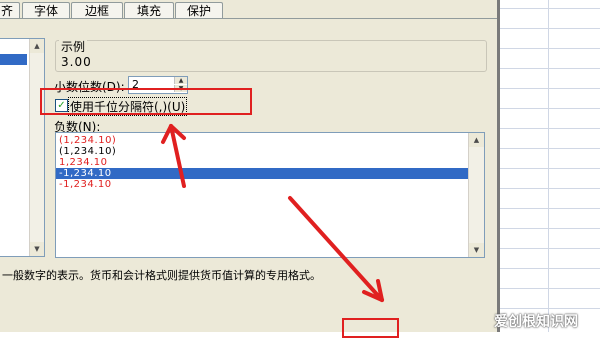 This screenshot has width=600, height=338. Describe the element at coordinates (167, 134) in the screenshot. I see `arrow-head` at that location.